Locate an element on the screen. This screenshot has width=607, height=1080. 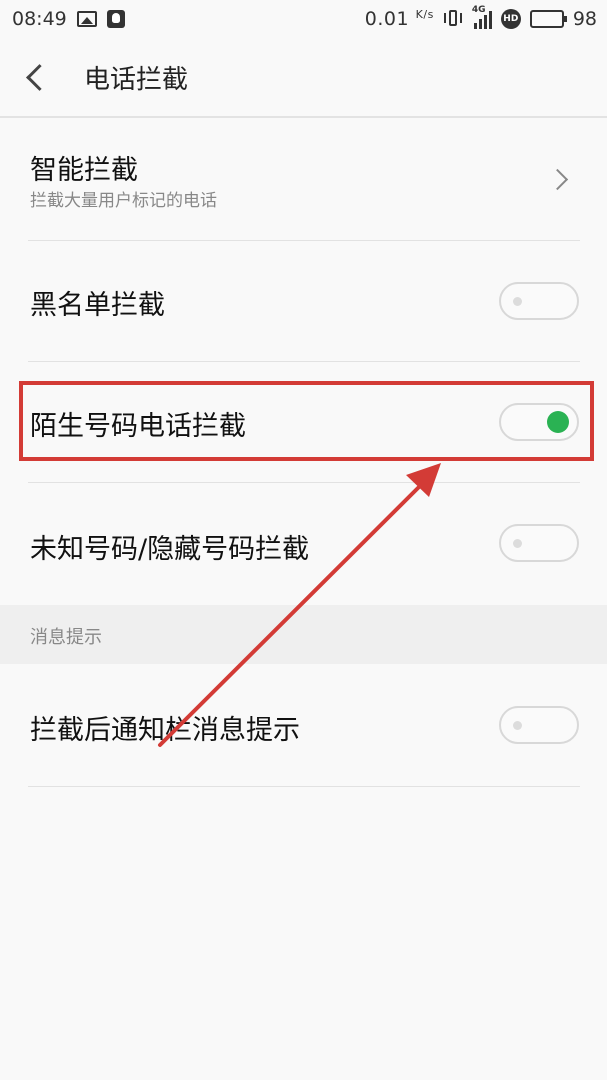
setting-unknown-hidden-intercept: 未知号码/隐藏号码拦截 is located at coordinates (303, 544).